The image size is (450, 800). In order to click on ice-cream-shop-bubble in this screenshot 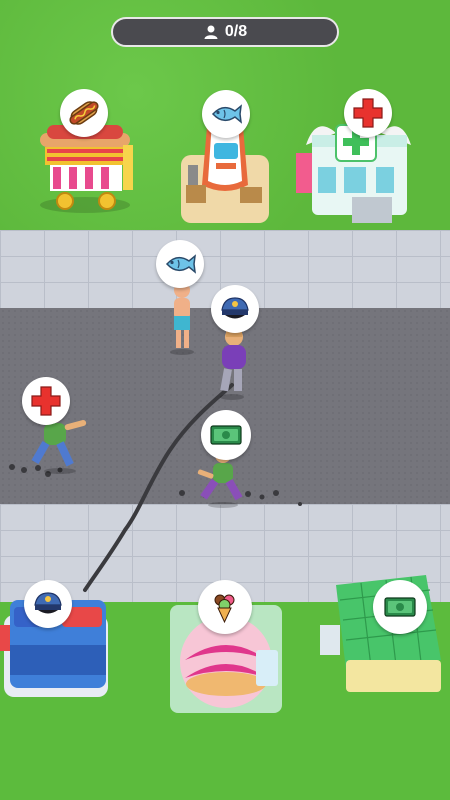, I will do `click(225, 607)`.